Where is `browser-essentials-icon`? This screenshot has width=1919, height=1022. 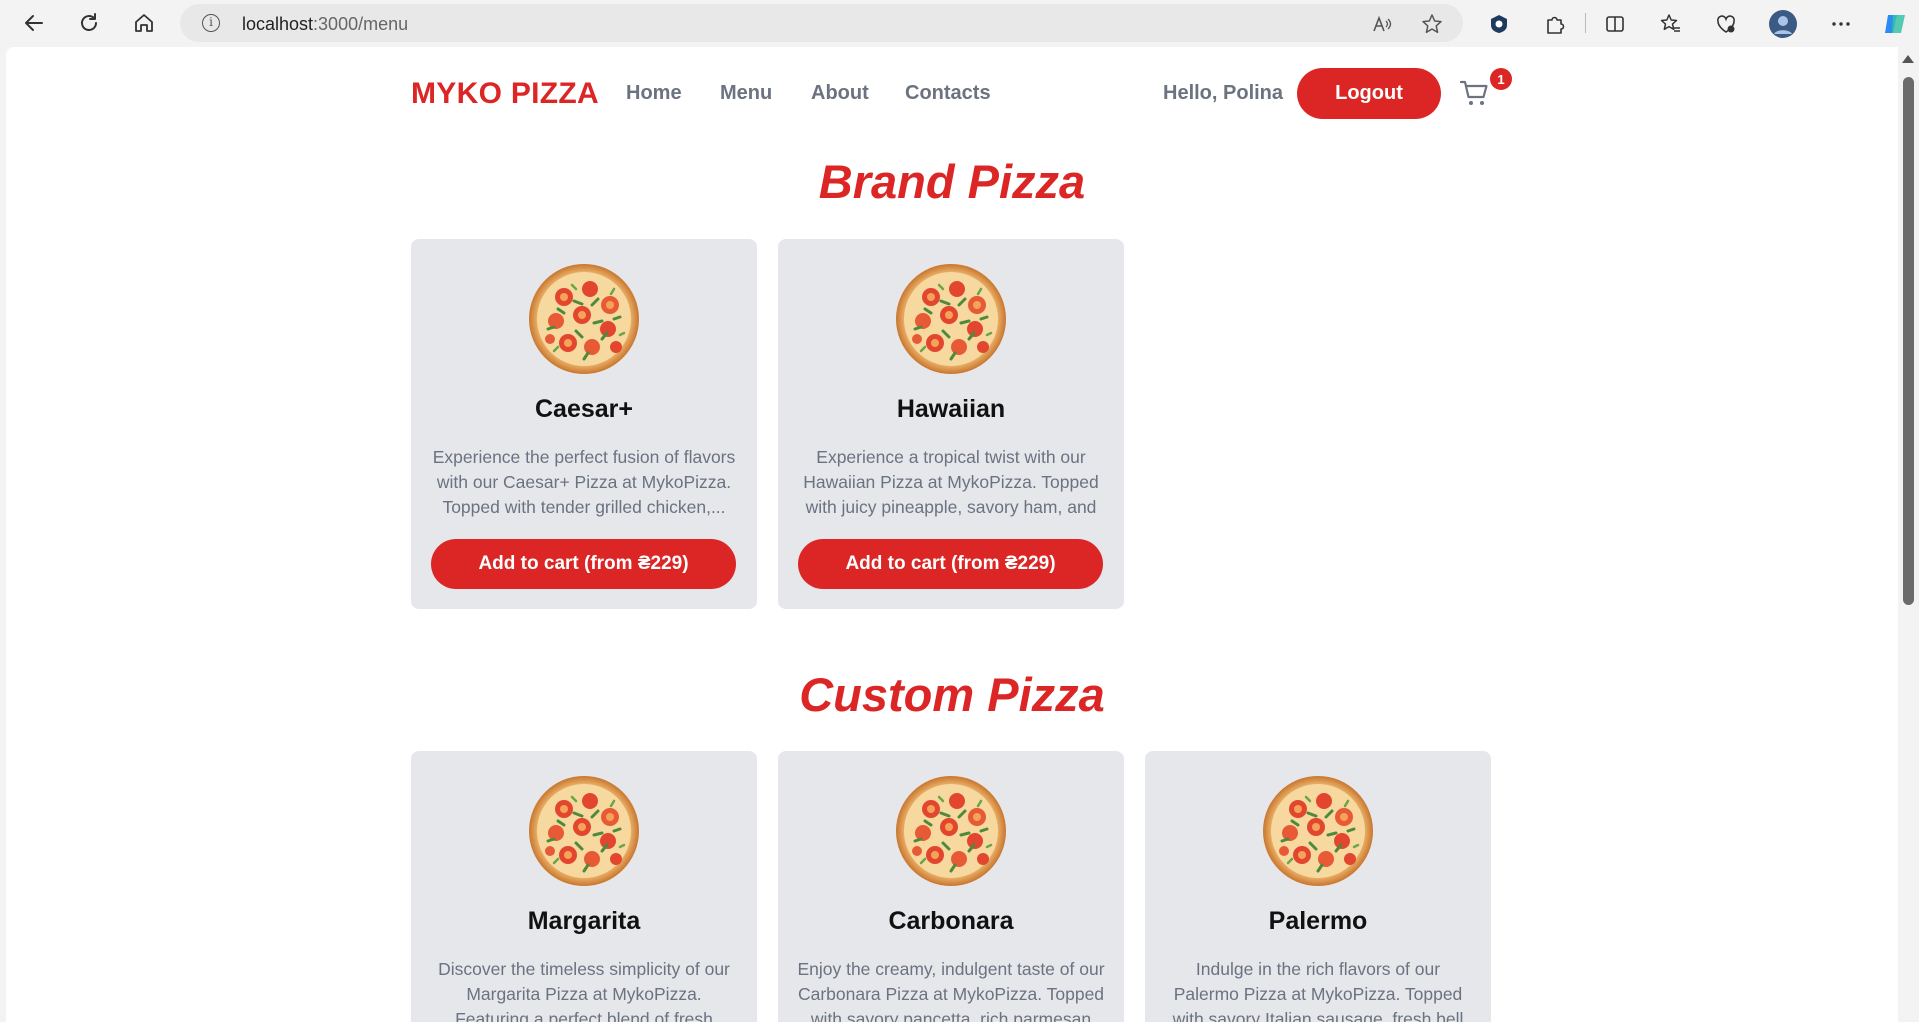
browser-essentials-icon is located at coordinates (1726, 24).